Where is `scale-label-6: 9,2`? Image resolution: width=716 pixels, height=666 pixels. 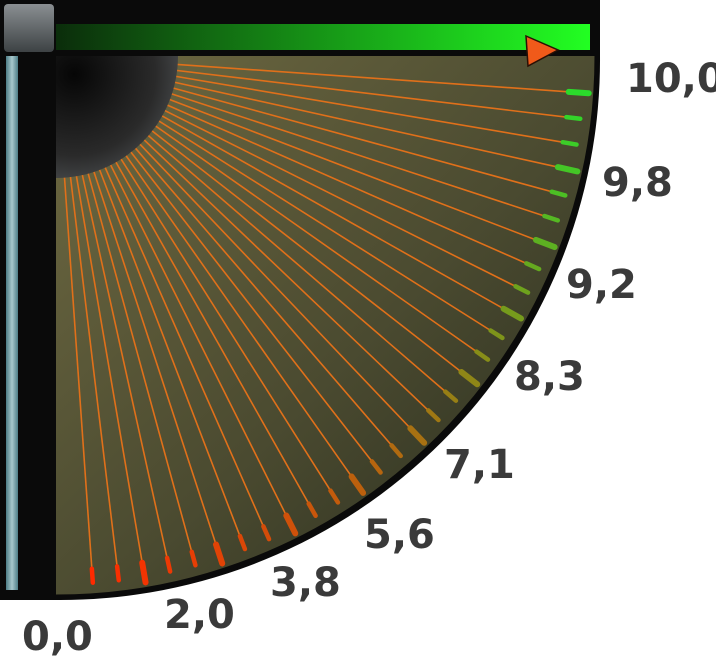 scale-label-6: 9,2 is located at coordinates (601, 285).